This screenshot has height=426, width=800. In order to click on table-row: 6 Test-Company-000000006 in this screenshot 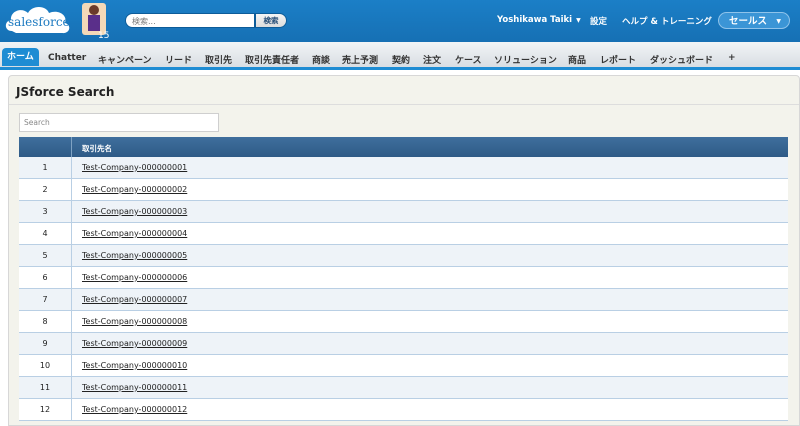, I will do `click(403, 278)`.